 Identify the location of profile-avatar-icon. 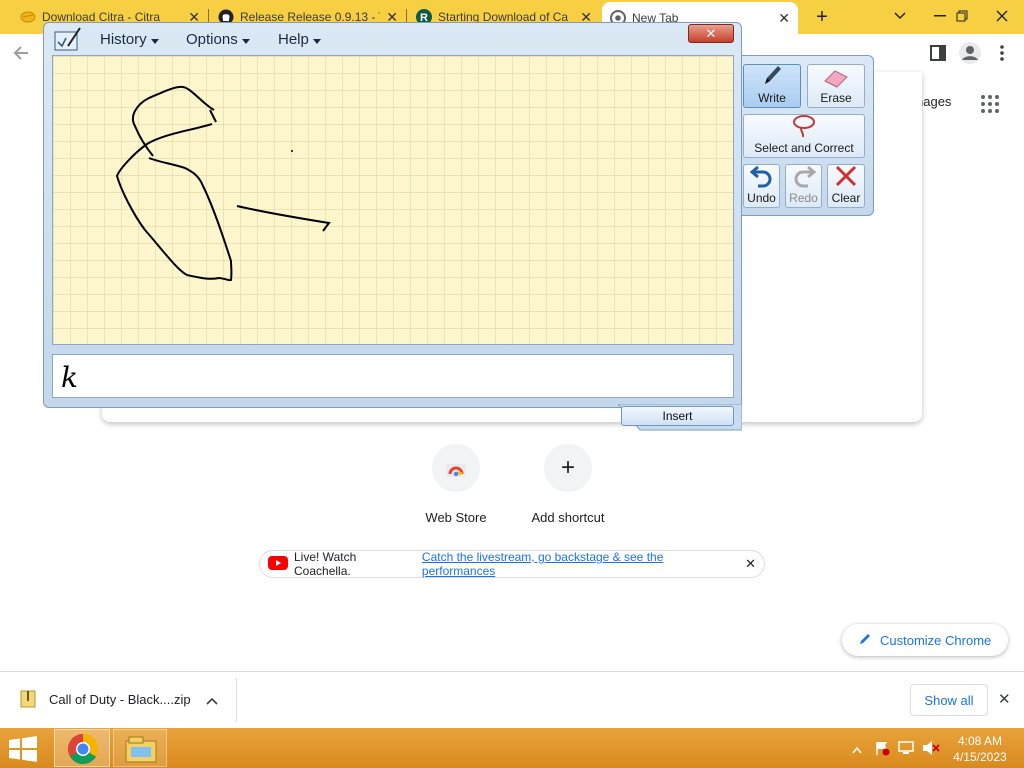
(970, 53).